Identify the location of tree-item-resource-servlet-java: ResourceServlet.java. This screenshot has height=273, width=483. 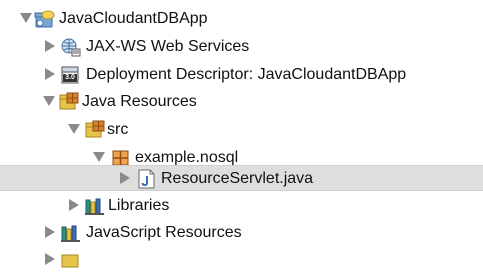
(241, 178).